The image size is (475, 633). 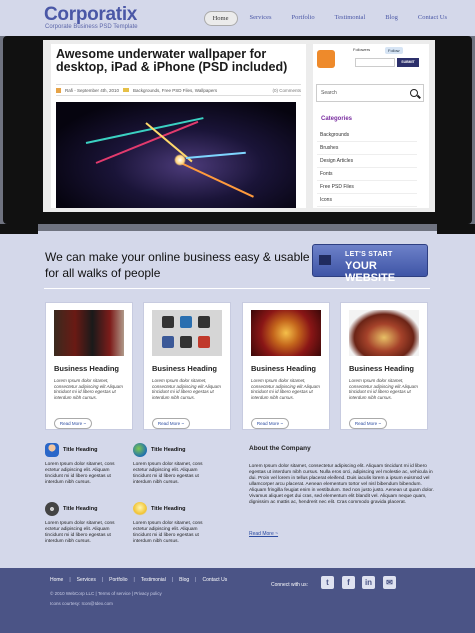 I want to click on about-heading: About the Company, so click(x=280, y=448).